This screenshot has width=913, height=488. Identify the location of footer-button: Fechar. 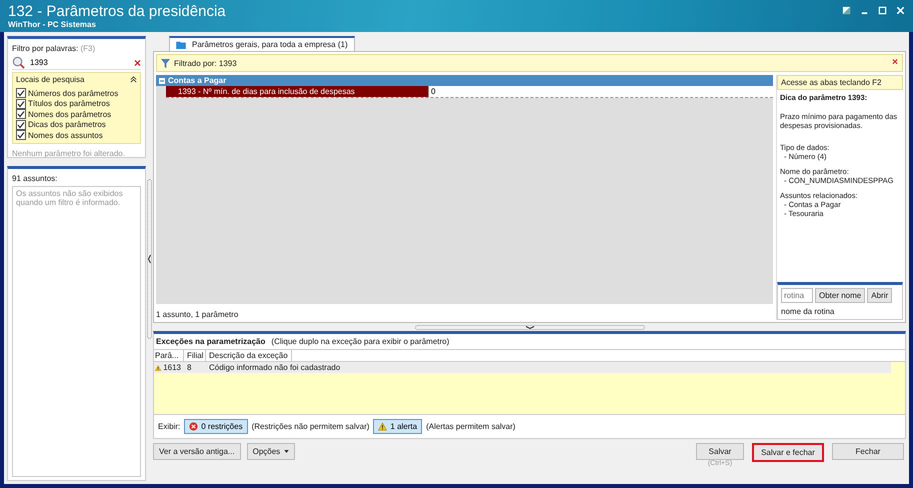
(868, 451).